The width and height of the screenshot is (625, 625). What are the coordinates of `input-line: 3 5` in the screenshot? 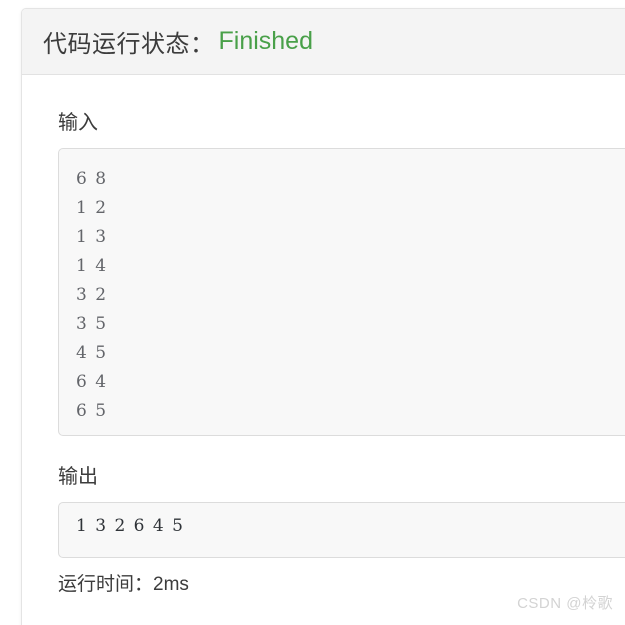 It's located at (92, 324).